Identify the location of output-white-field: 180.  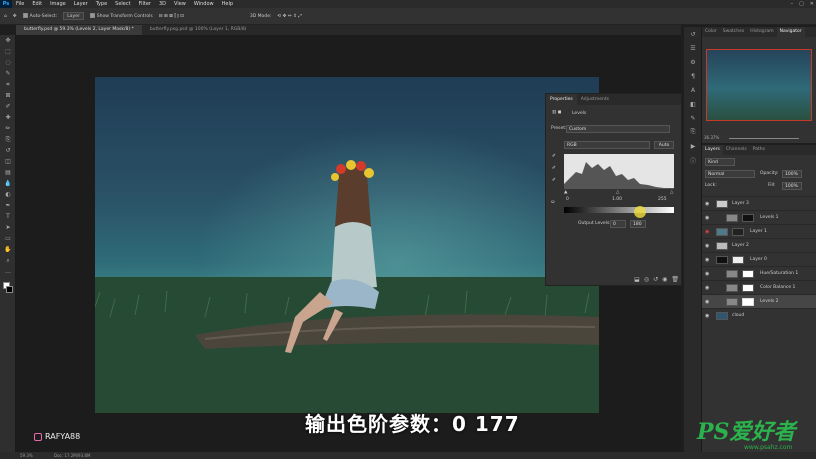
(638, 224).